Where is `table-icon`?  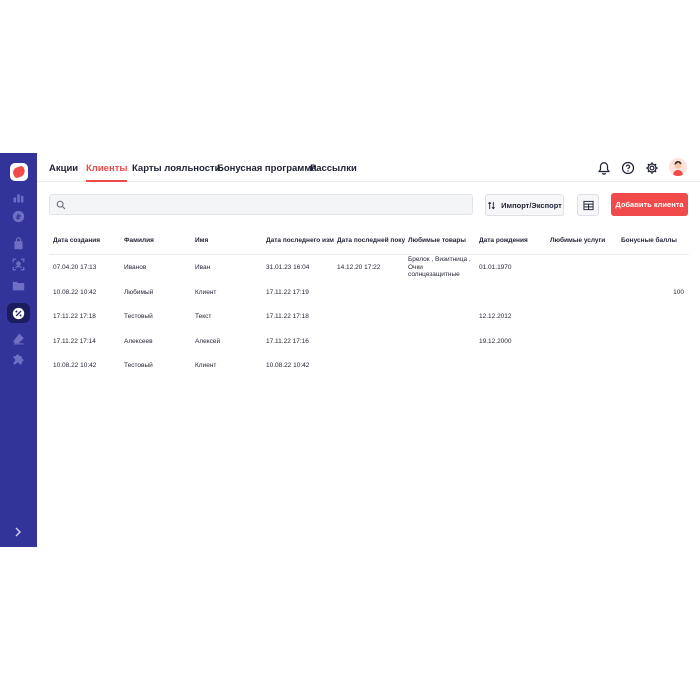
table-icon is located at coordinates (588, 205).